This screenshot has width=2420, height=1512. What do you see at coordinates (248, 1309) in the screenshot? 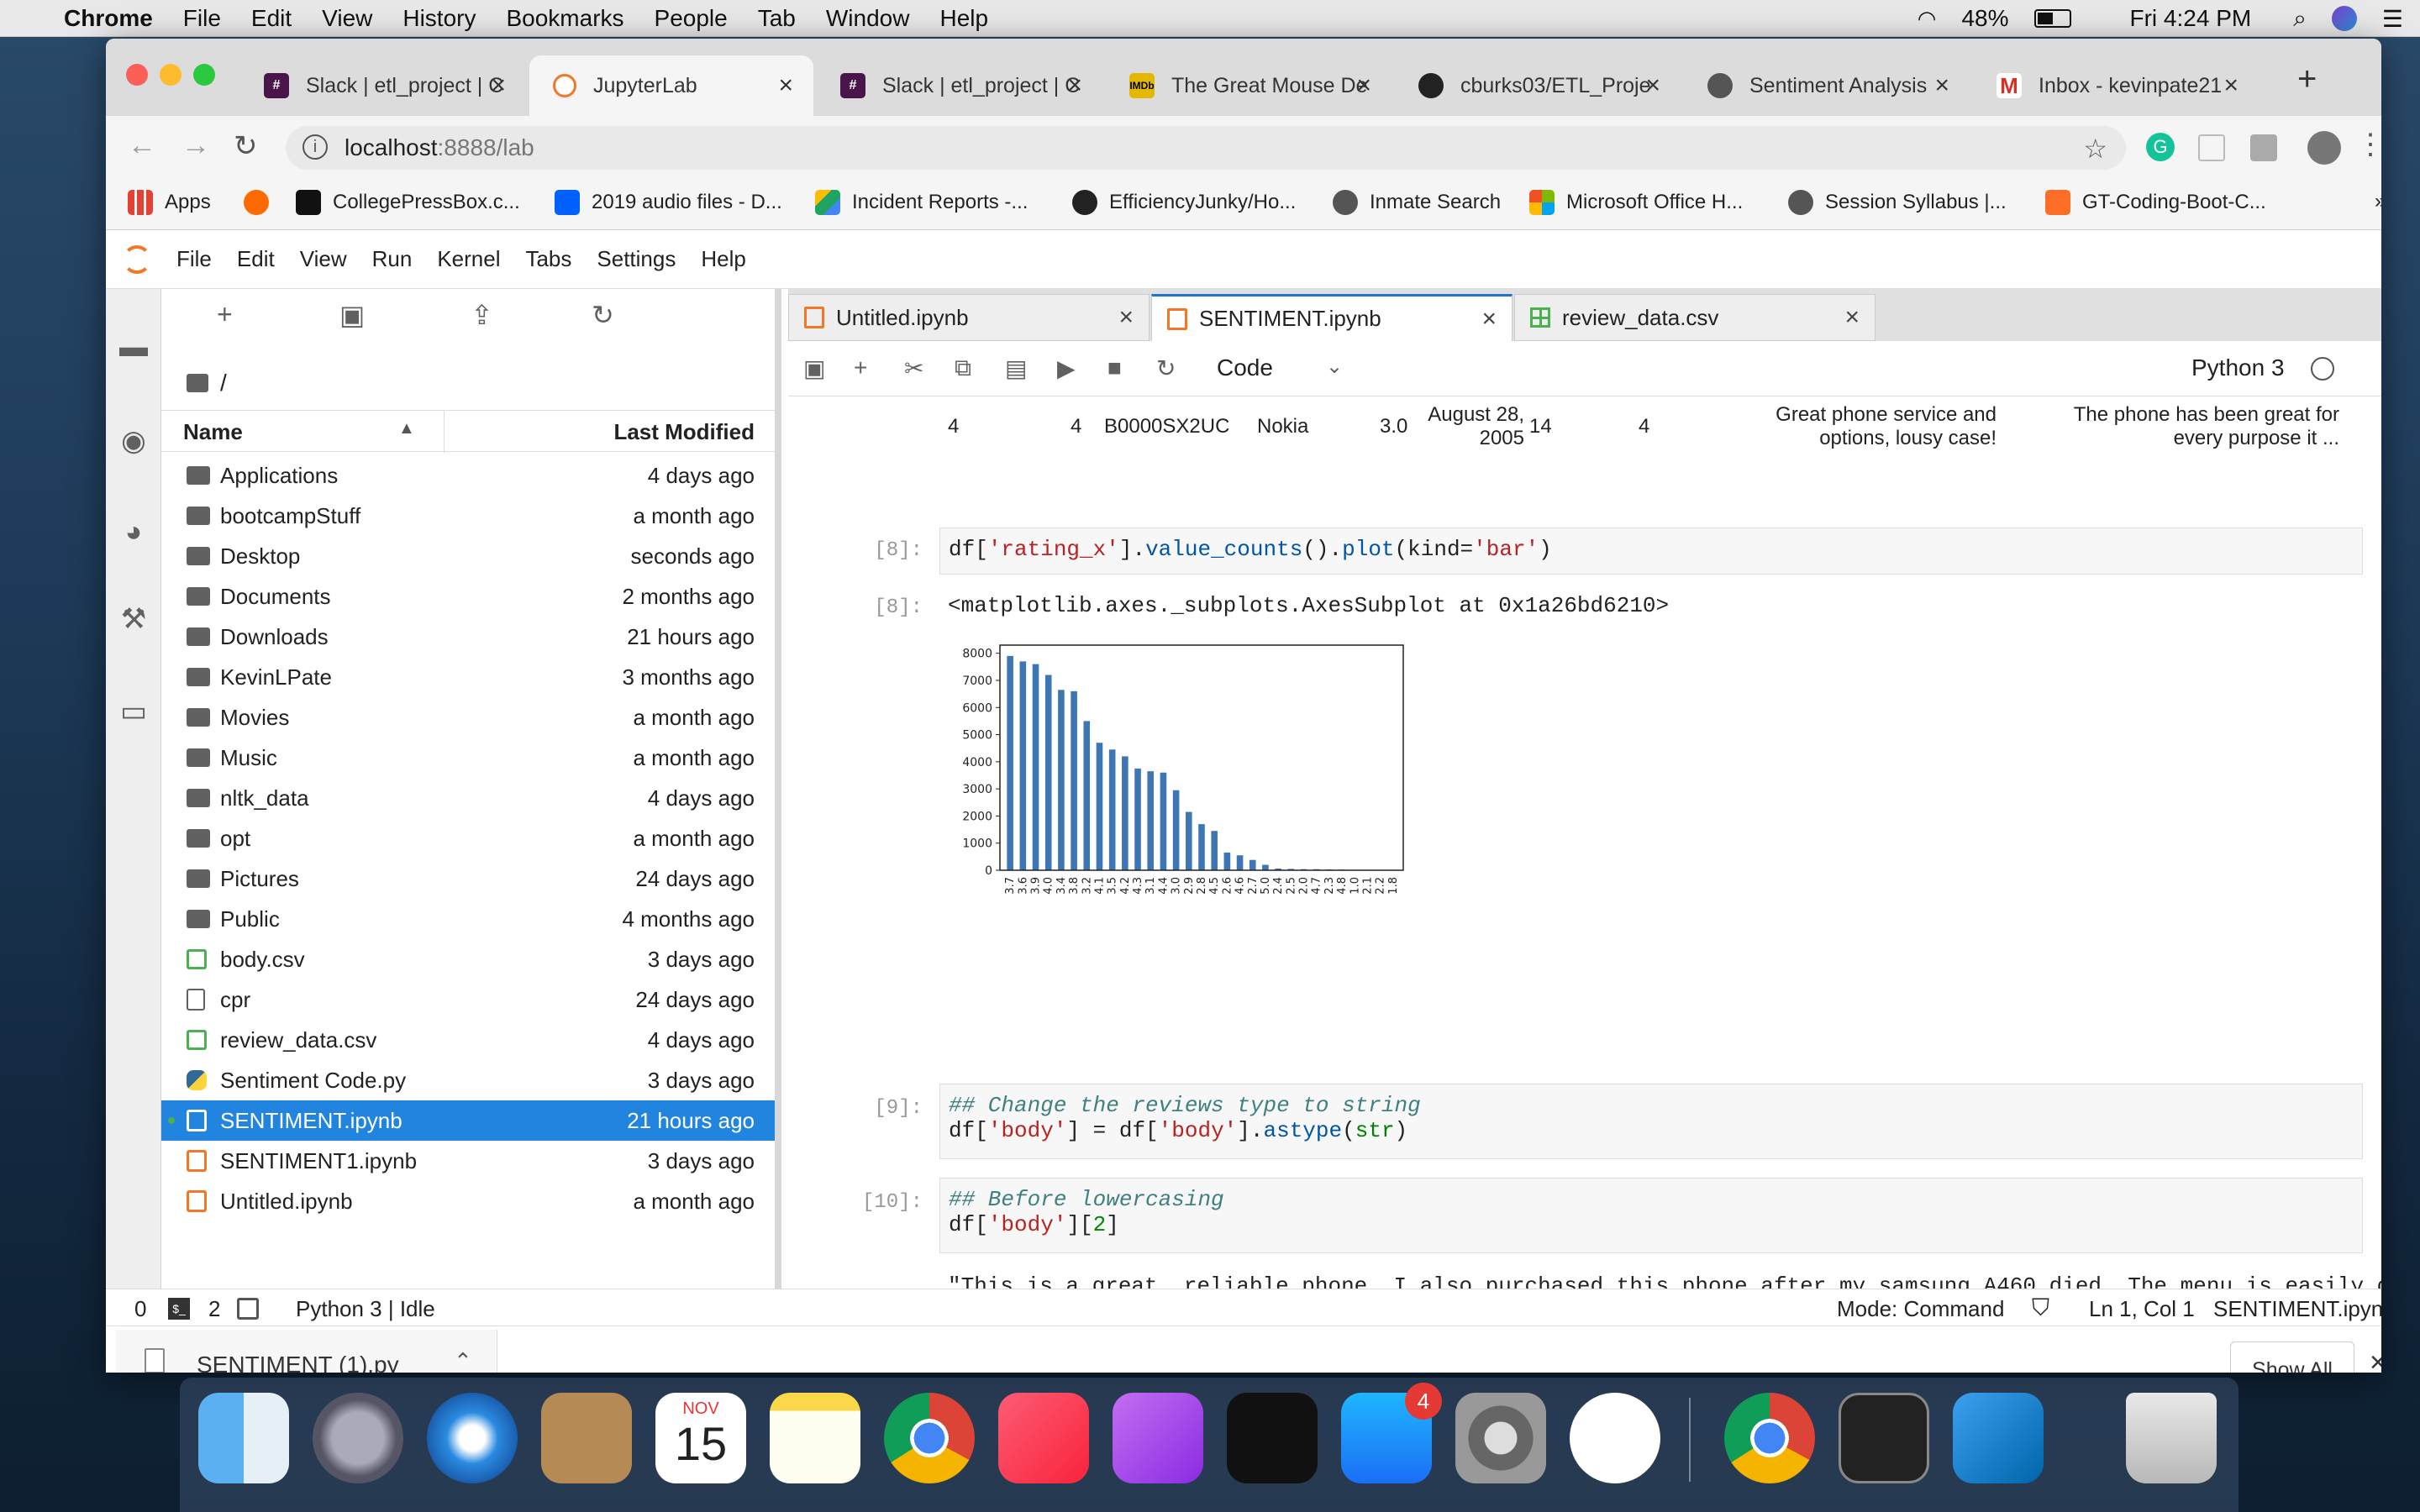
I see `kernel-chip-icon` at bounding box center [248, 1309].